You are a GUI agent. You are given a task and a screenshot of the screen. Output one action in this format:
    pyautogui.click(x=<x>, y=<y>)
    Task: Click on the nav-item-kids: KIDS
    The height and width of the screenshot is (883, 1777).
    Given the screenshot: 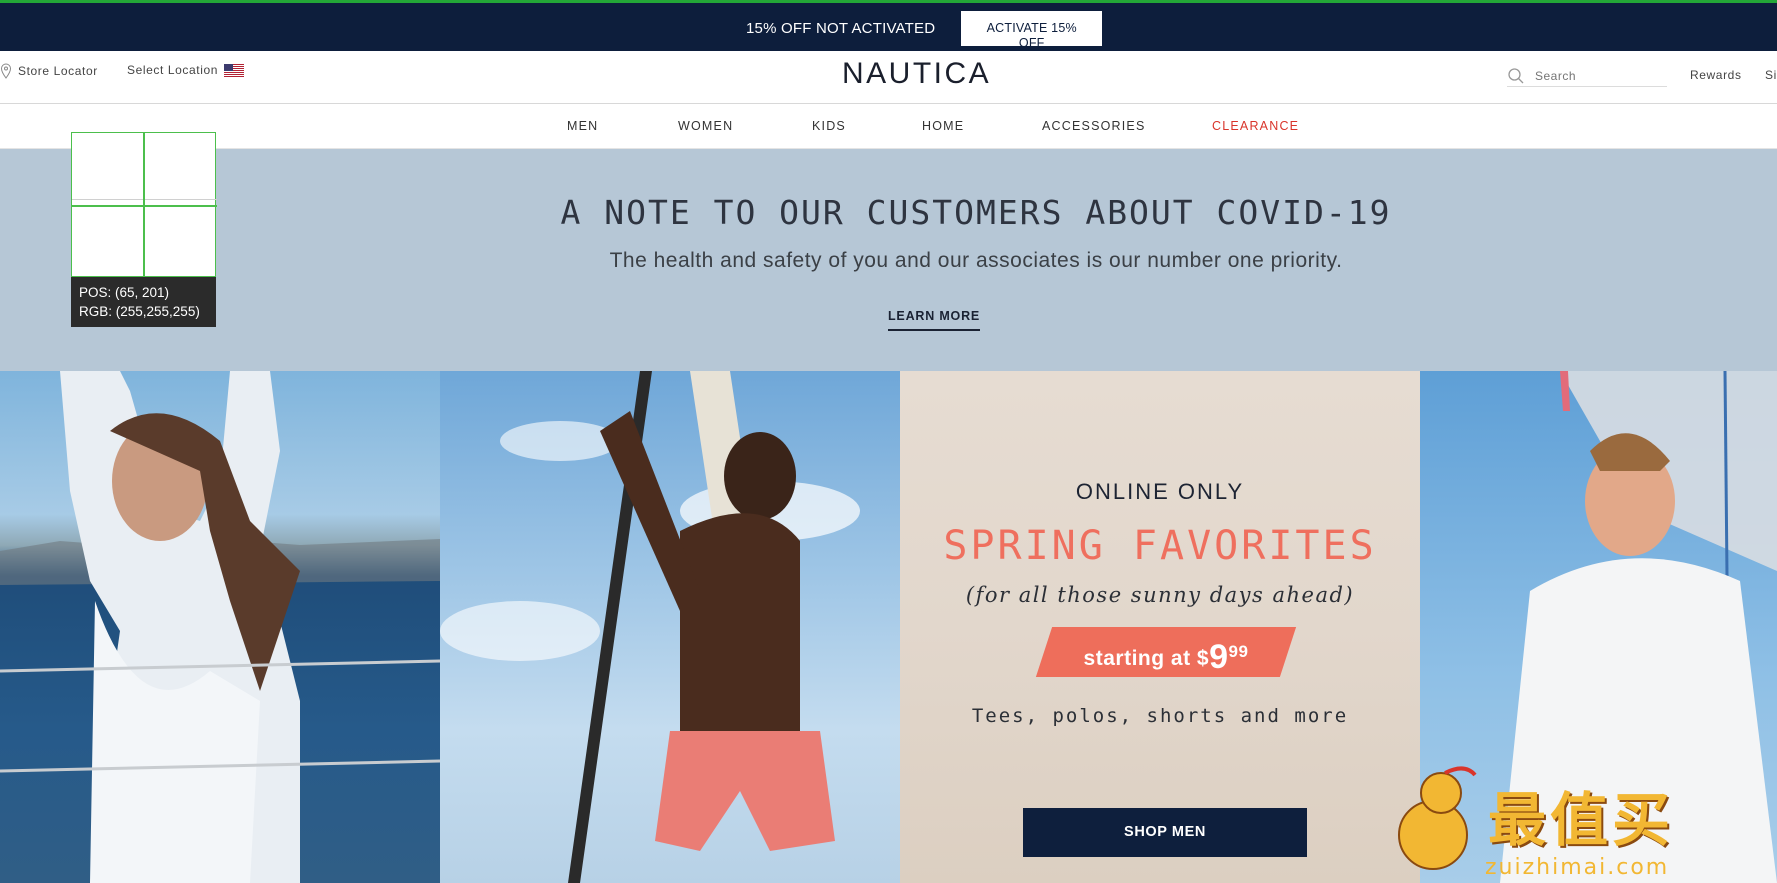 What is the action you would take?
    pyautogui.click(x=829, y=126)
    